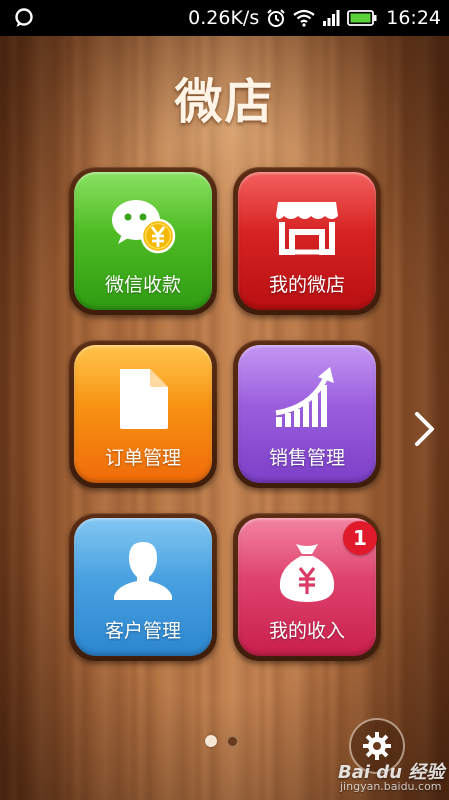 Image resolution: width=449 pixels, height=800 pixels. I want to click on network-speed: 0.26K/s, so click(224, 18).